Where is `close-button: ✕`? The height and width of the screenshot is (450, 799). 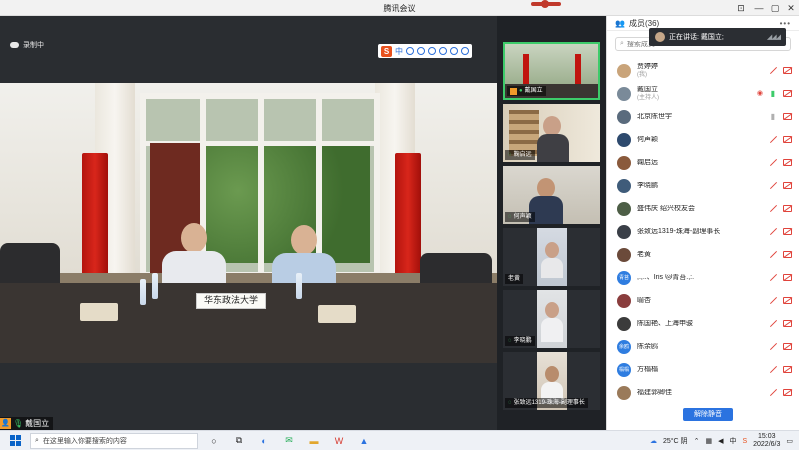 close-button: ✕ is located at coordinates (791, 8).